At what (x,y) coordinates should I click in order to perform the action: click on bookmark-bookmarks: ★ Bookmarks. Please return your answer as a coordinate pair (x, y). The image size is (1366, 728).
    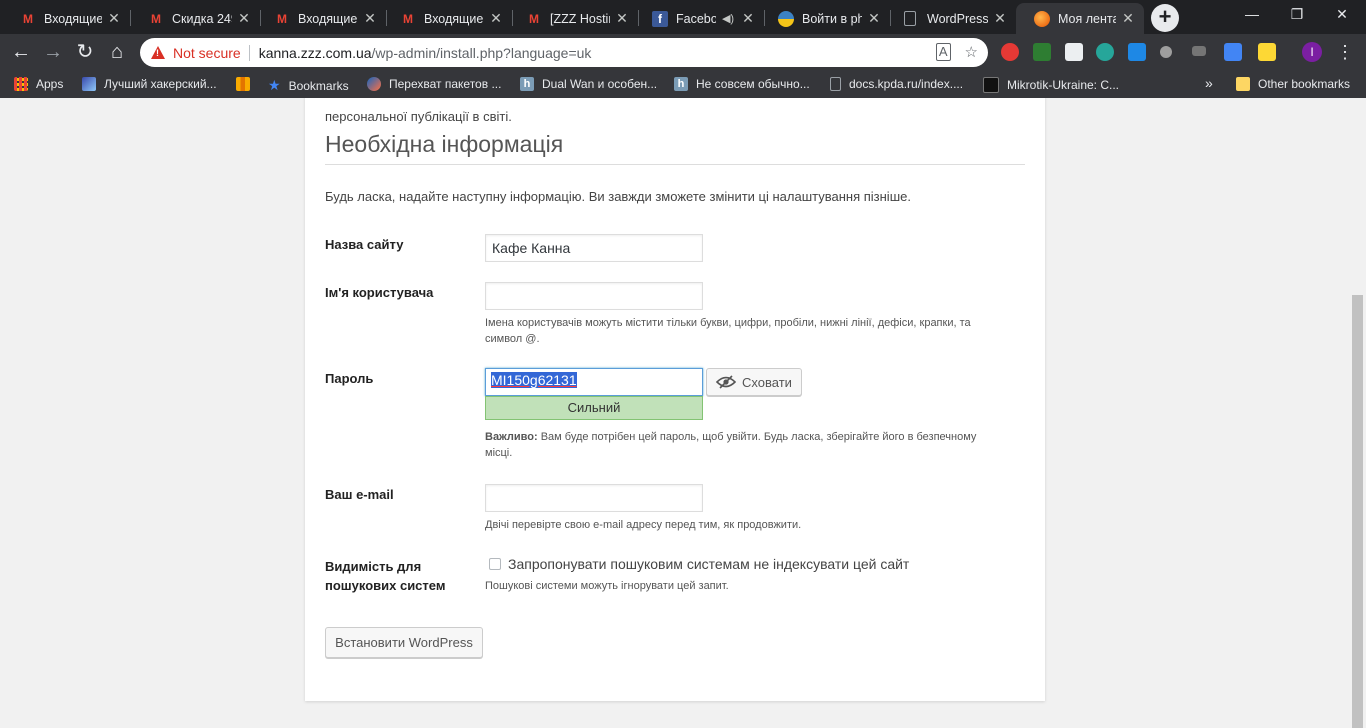
    Looking at the image, I should click on (308, 85).